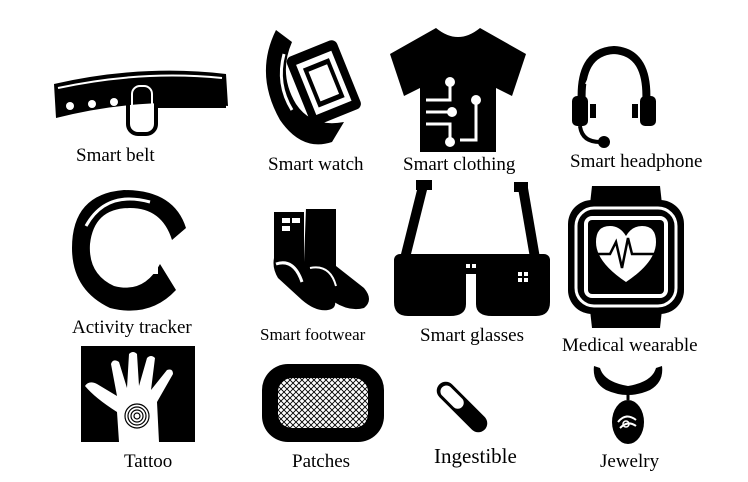 The height and width of the screenshot is (482, 748). Describe the element at coordinates (459, 164) in the screenshot. I see `smart-clothing-label: Smart clothing` at that location.